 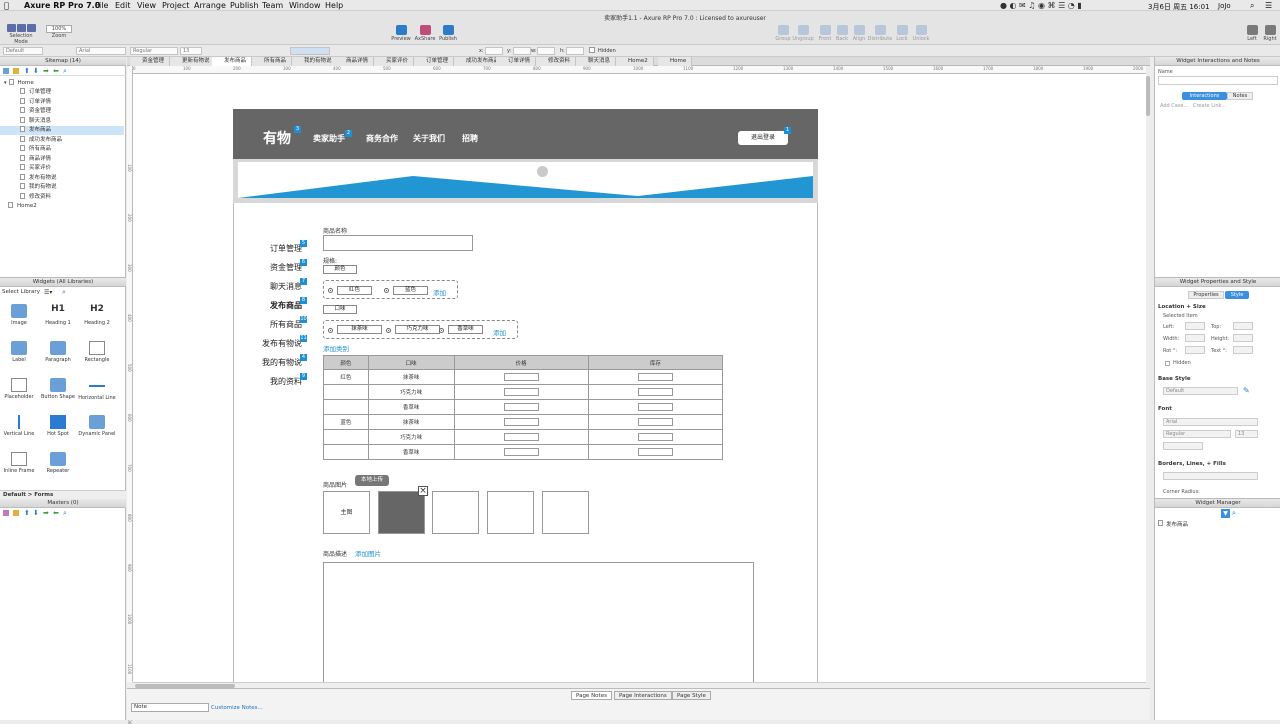 I want to click on library-menu-icon: ☰▾, so click(x=48, y=292).